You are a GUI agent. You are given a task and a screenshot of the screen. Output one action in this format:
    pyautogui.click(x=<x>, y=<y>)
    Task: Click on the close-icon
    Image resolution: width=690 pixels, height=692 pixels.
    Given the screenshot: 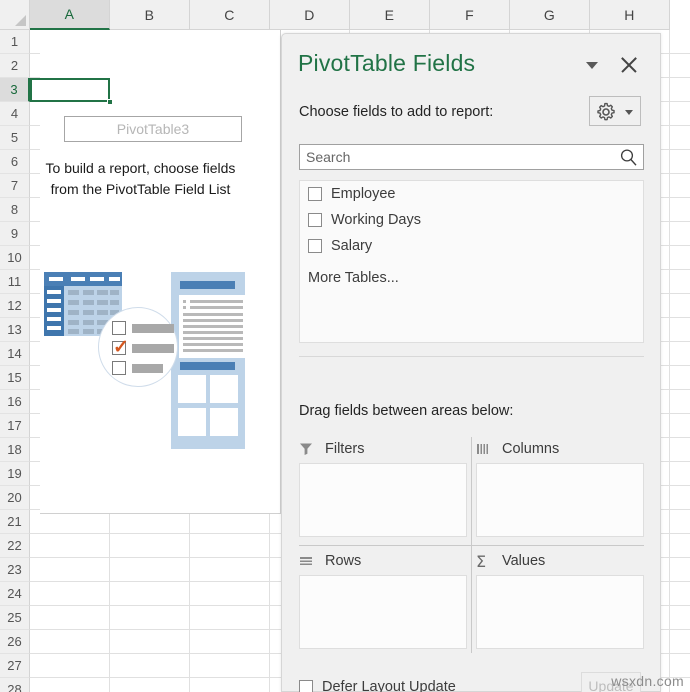 What is the action you would take?
    pyautogui.click(x=629, y=65)
    